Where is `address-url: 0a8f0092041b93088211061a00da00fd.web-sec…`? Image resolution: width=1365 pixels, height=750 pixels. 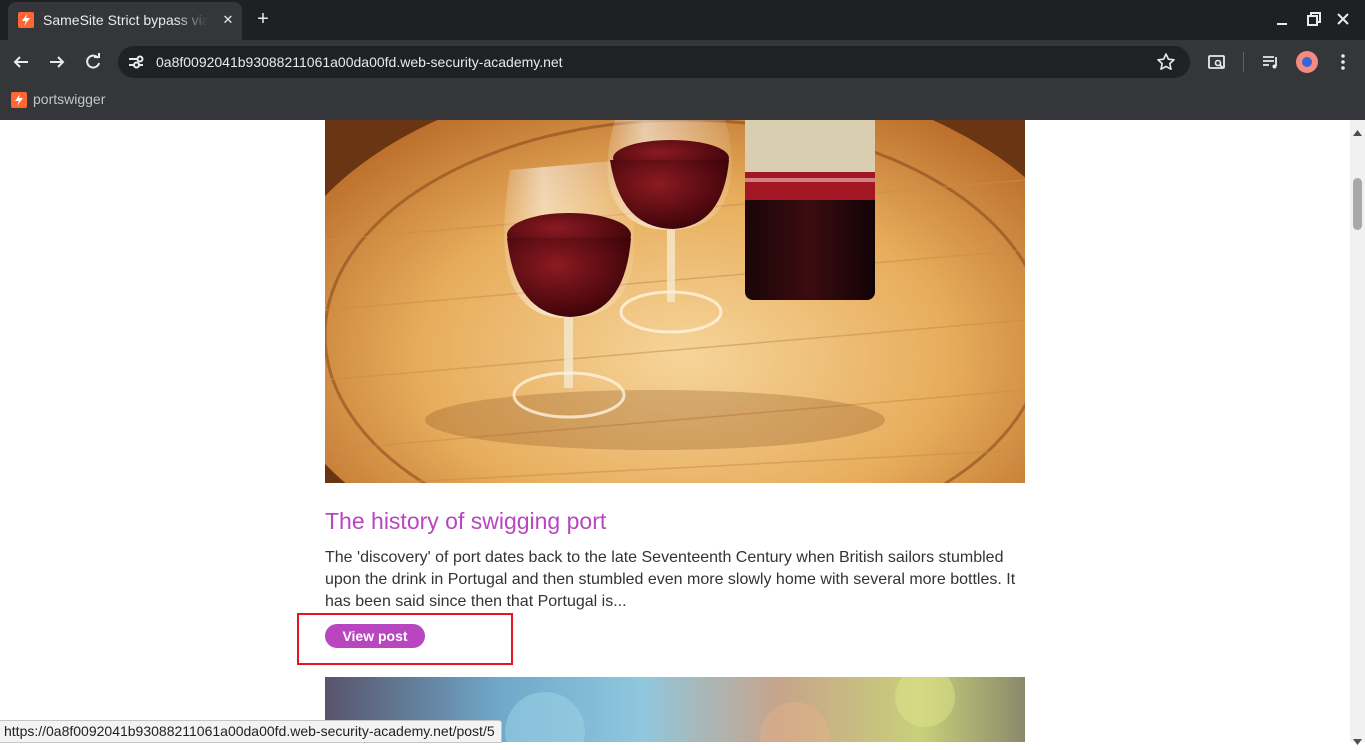
address-url: 0a8f0092041b93088211061a00da00fd.web-sec… is located at coordinates (359, 62).